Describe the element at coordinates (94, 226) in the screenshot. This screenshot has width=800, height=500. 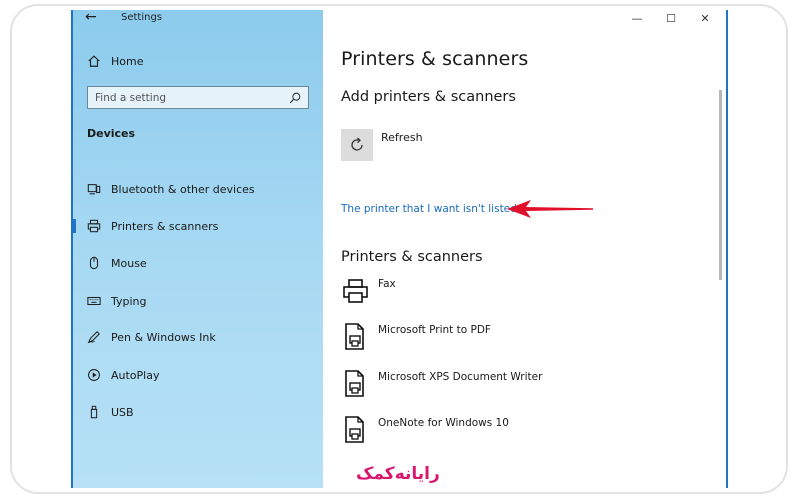
I see `printer-icon` at that location.